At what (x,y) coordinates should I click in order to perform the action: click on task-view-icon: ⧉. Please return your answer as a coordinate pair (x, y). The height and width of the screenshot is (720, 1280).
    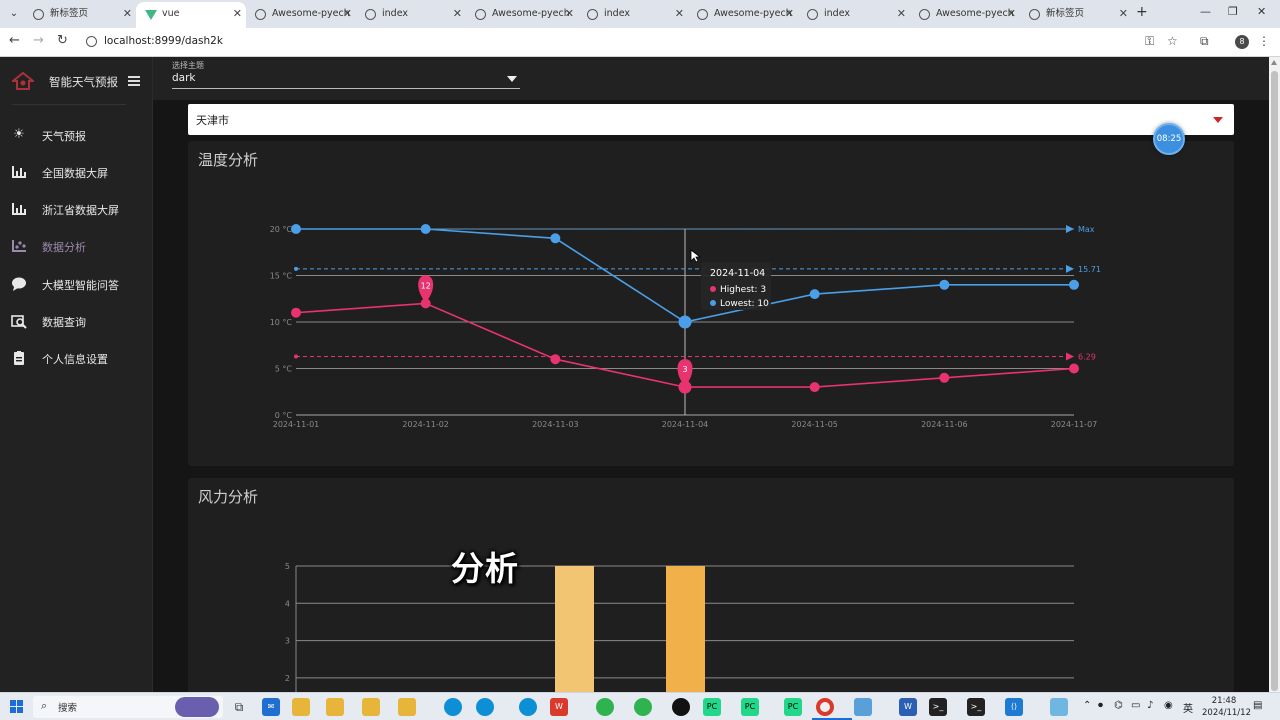
    Looking at the image, I should click on (239, 707).